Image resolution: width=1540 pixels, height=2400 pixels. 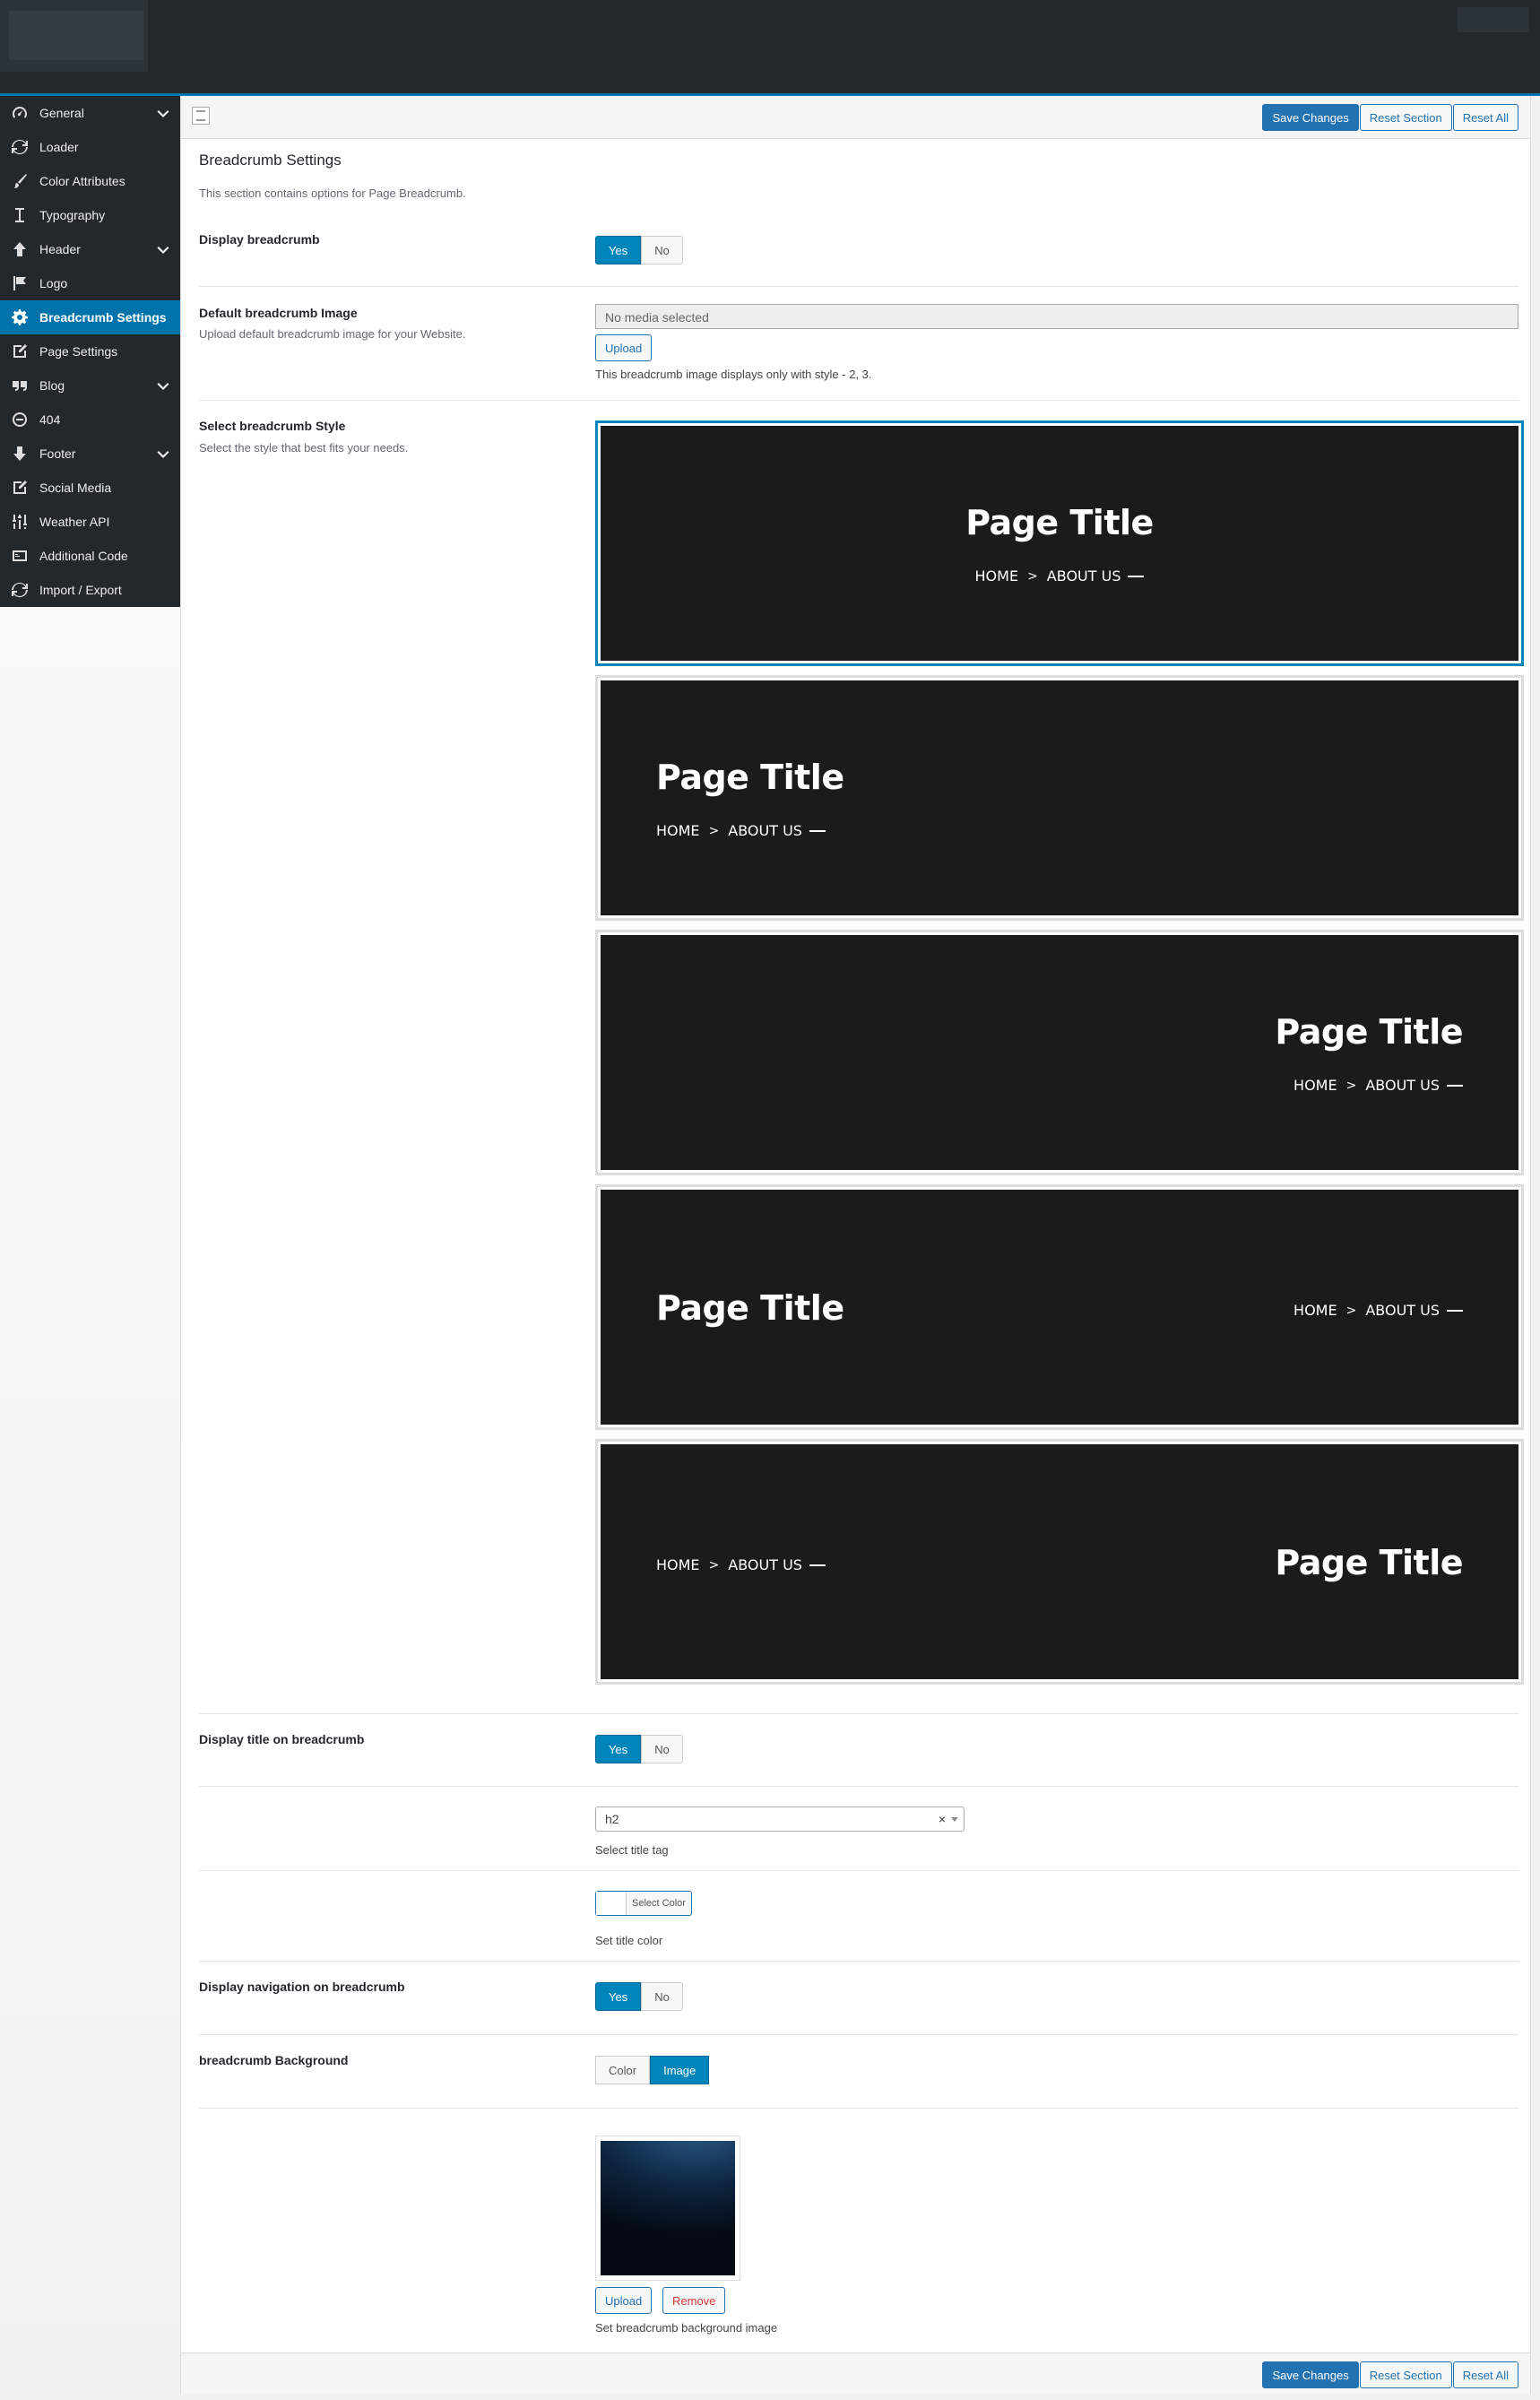 What do you see at coordinates (20, 556) in the screenshot?
I see `code-icon` at bounding box center [20, 556].